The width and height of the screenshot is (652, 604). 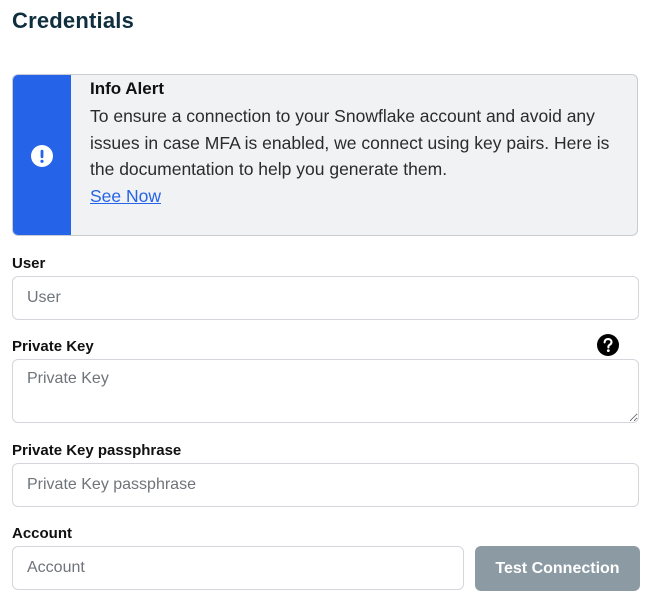 I want to click on see-now-link: See Now, so click(x=125, y=196).